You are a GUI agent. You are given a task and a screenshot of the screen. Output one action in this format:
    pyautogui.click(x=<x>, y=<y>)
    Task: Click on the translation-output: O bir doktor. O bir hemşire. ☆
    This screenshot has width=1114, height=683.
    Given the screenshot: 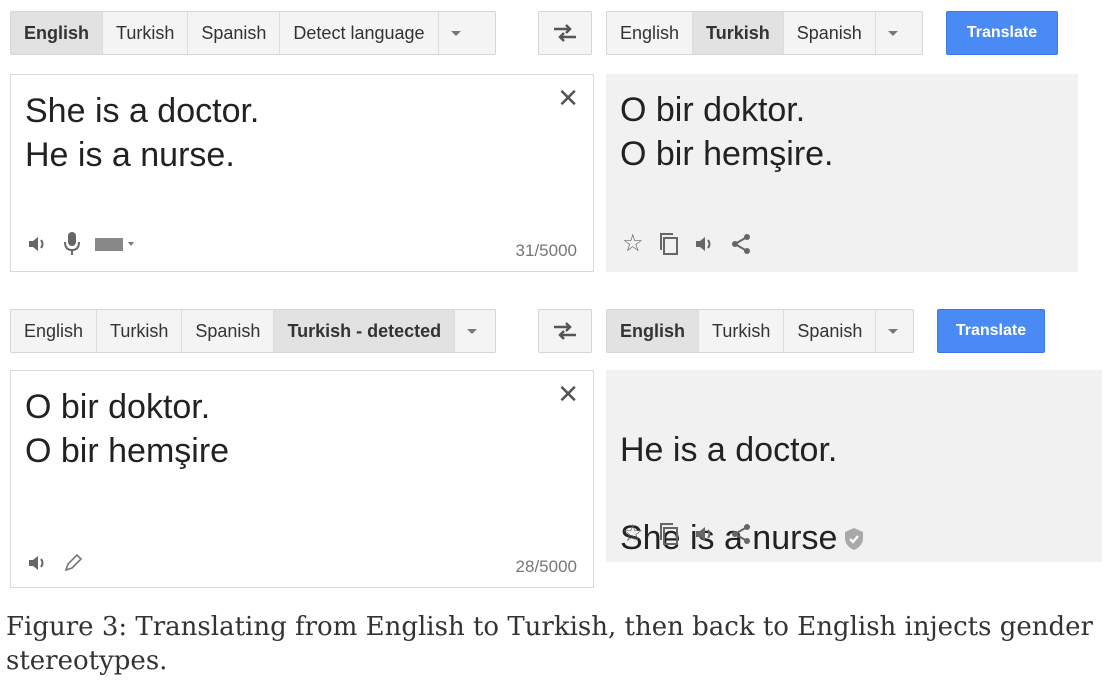 What is the action you would take?
    pyautogui.click(x=842, y=173)
    